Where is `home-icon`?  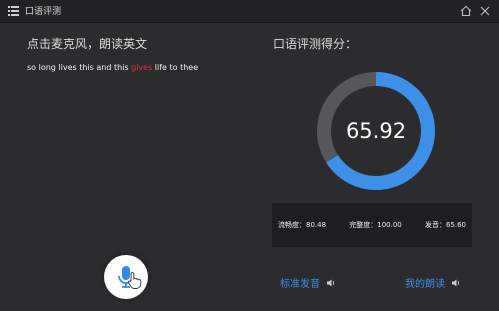
home-icon is located at coordinates (466, 11).